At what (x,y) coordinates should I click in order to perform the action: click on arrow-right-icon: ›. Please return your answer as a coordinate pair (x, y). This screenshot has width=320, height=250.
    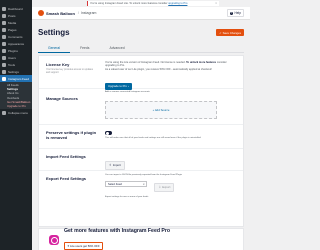
    Looking at the image, I should click on (128, 86).